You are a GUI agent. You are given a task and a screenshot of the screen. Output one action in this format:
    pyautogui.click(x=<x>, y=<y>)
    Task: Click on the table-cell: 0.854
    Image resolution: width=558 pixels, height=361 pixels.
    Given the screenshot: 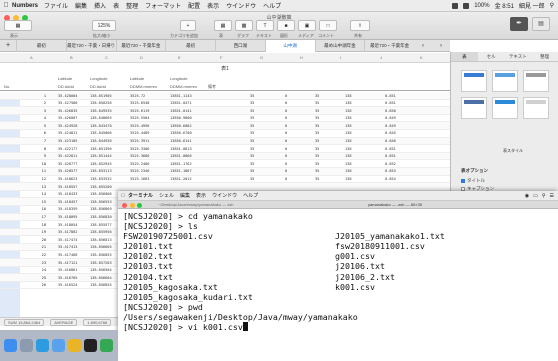 What is the action you would take?
    pyautogui.click(x=390, y=179)
    